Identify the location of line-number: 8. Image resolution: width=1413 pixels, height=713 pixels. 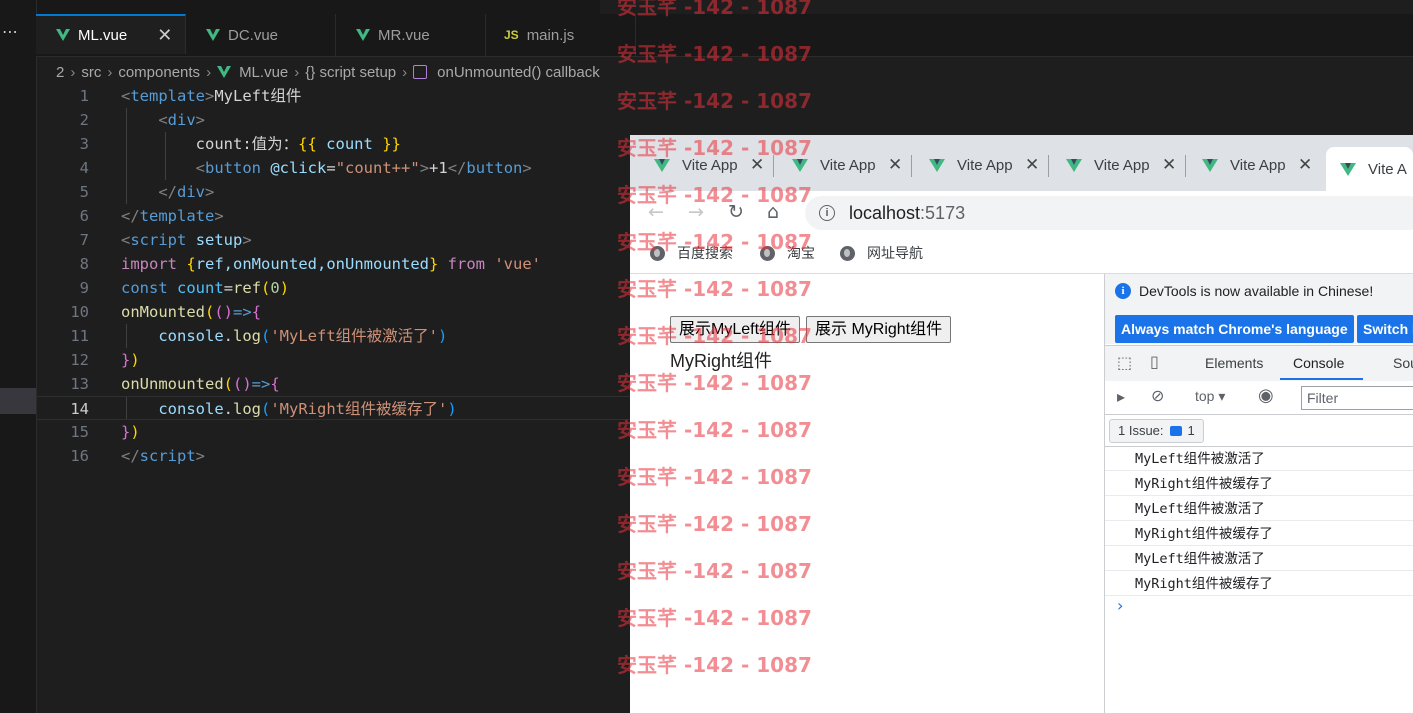
(84, 264).